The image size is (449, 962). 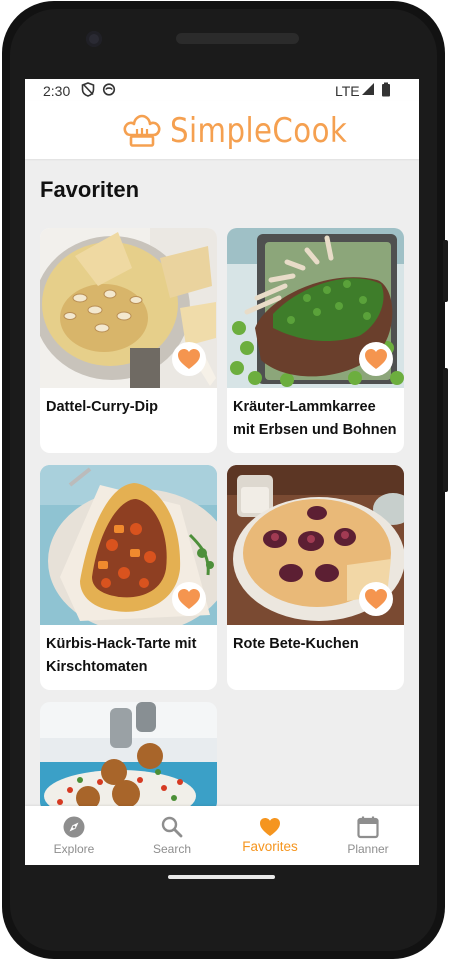 I want to click on app-logo: SimpleCook, so click(x=249, y=131).